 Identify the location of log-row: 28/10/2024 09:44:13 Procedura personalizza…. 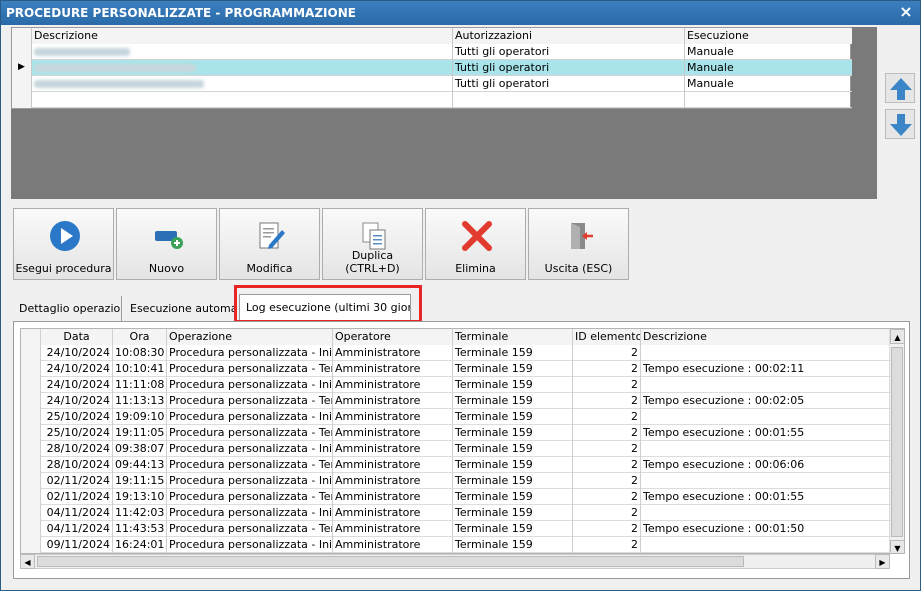
(456, 465).